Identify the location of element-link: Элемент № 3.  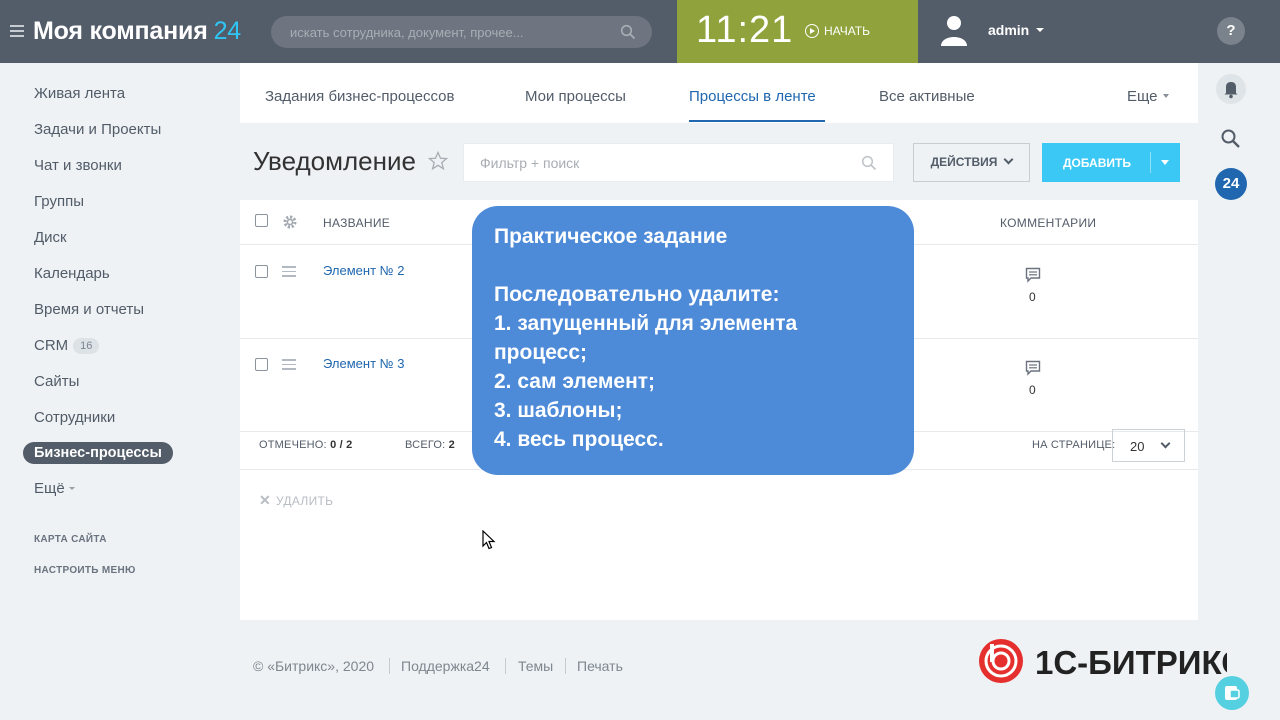
(363, 363).